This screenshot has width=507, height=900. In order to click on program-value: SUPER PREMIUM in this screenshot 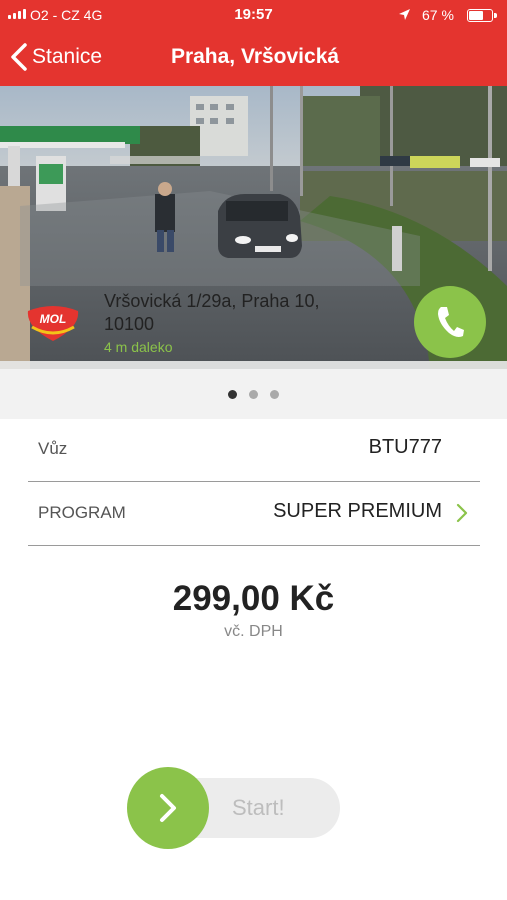, I will do `click(357, 511)`.